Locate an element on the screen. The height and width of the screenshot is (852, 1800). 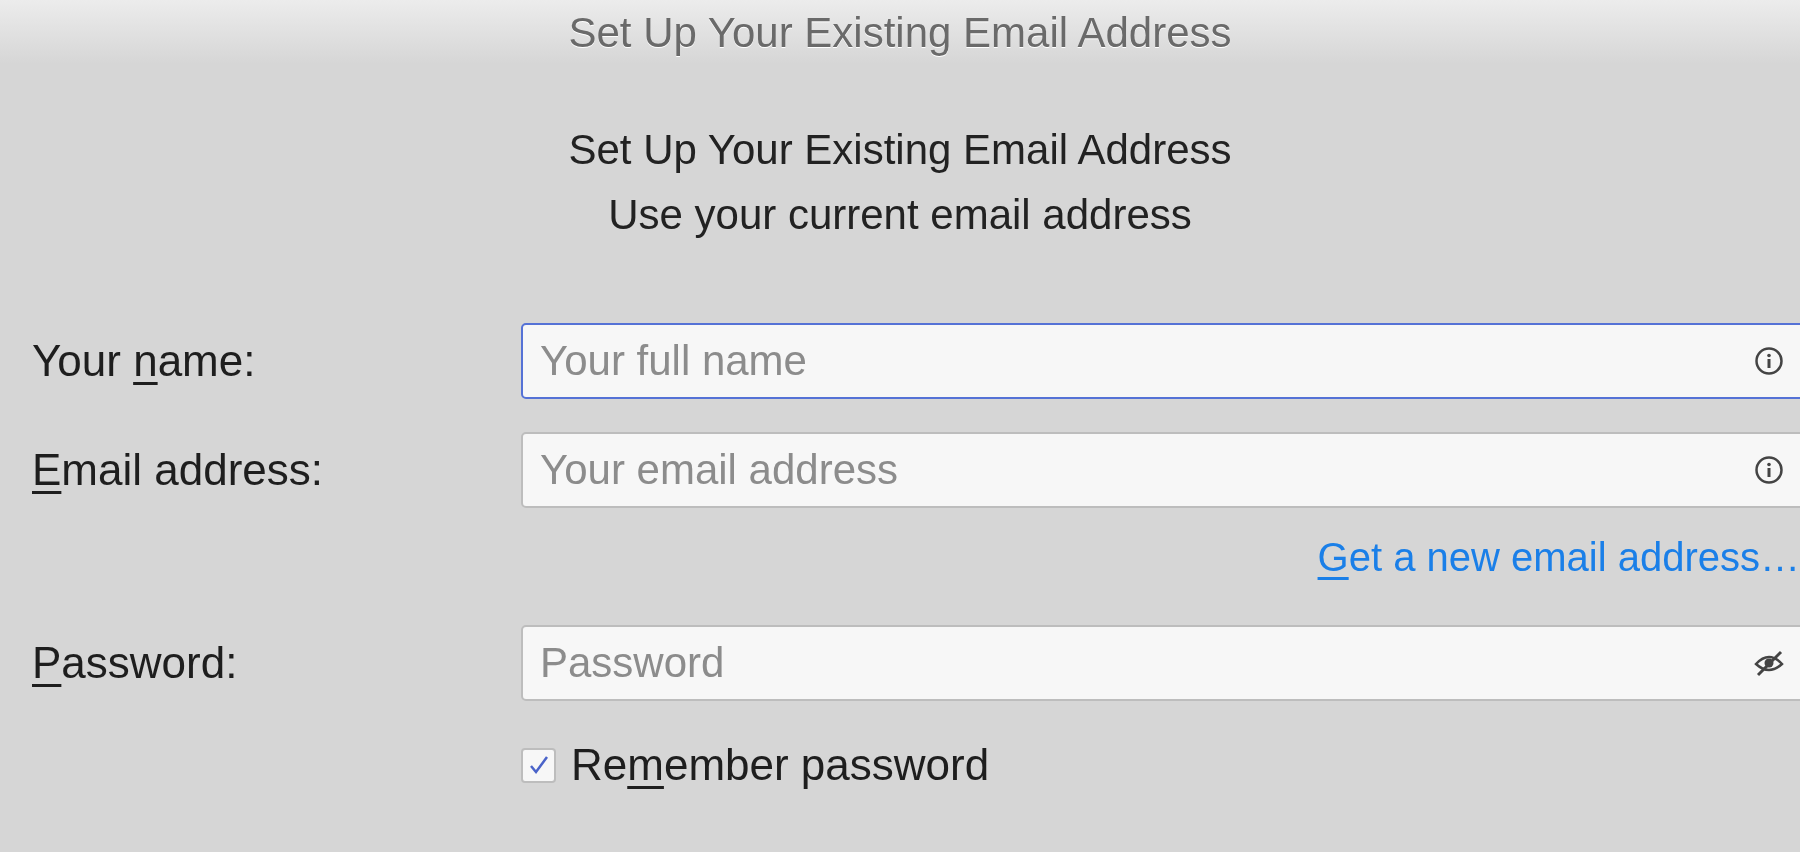
window-title: Set Up Your Existing Email Address is located at coordinates (900, 32).